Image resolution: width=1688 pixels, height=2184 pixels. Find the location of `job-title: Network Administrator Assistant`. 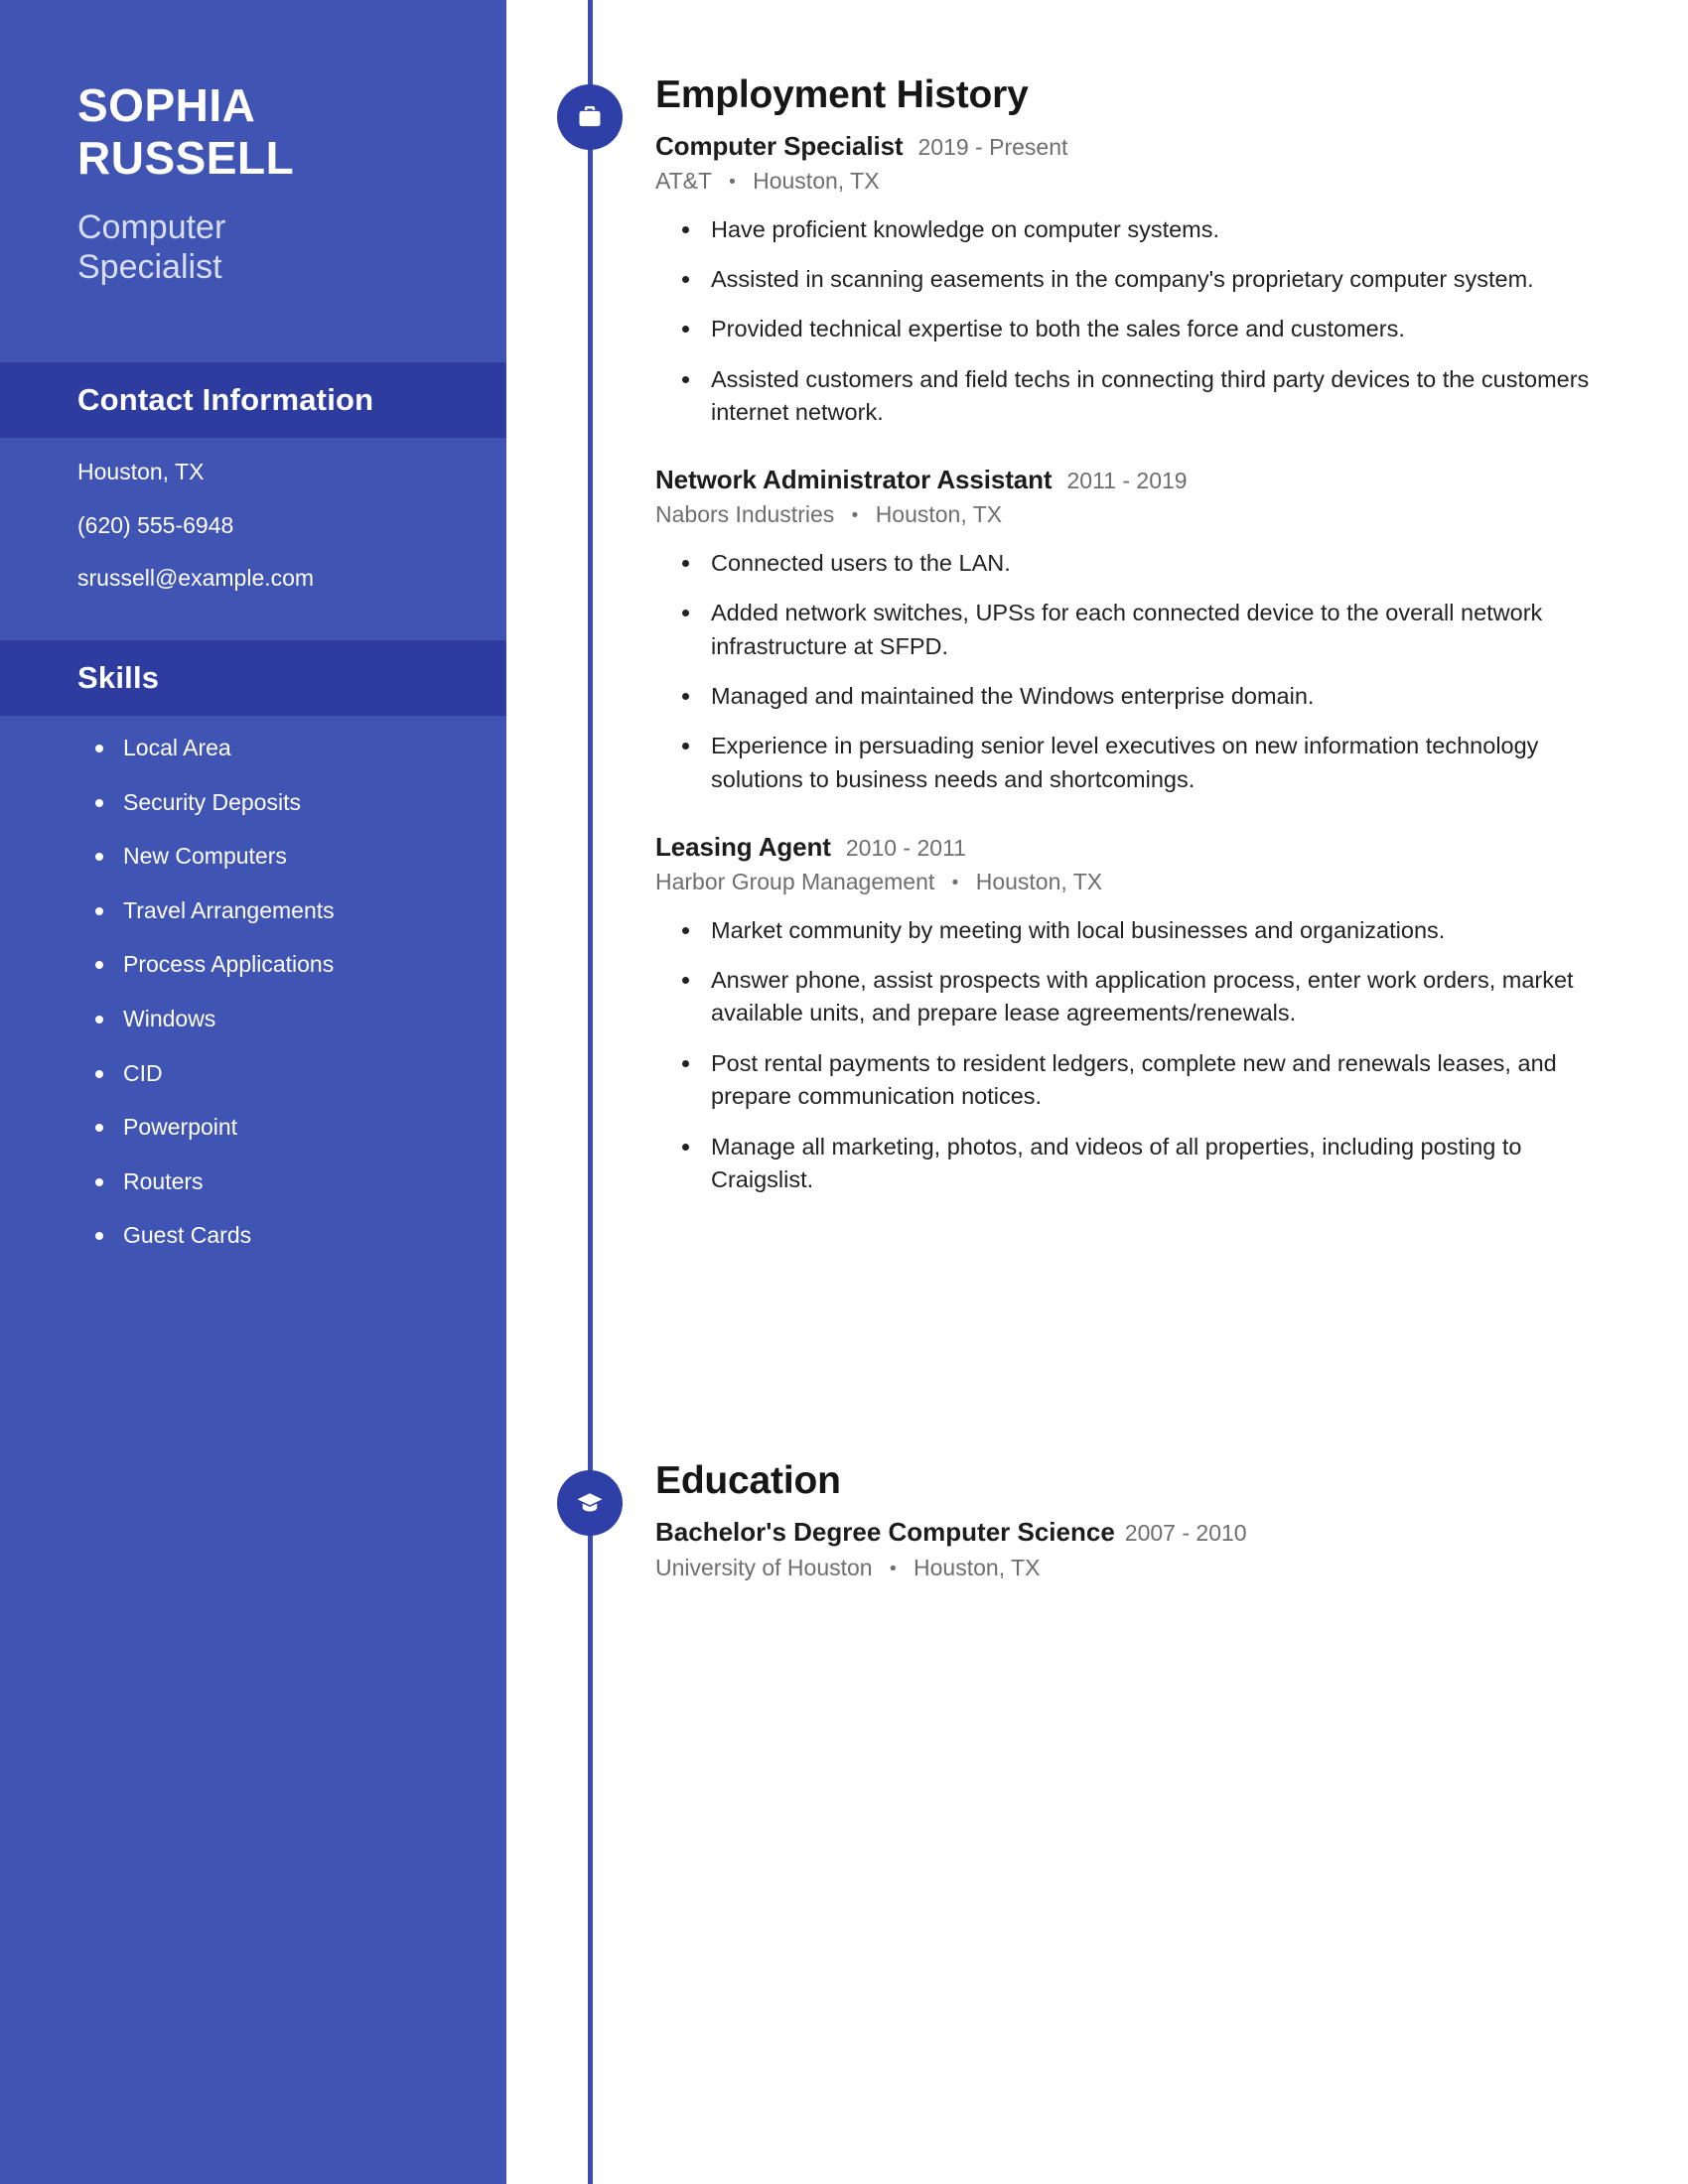

job-title: Network Administrator Assistant is located at coordinates (854, 480).